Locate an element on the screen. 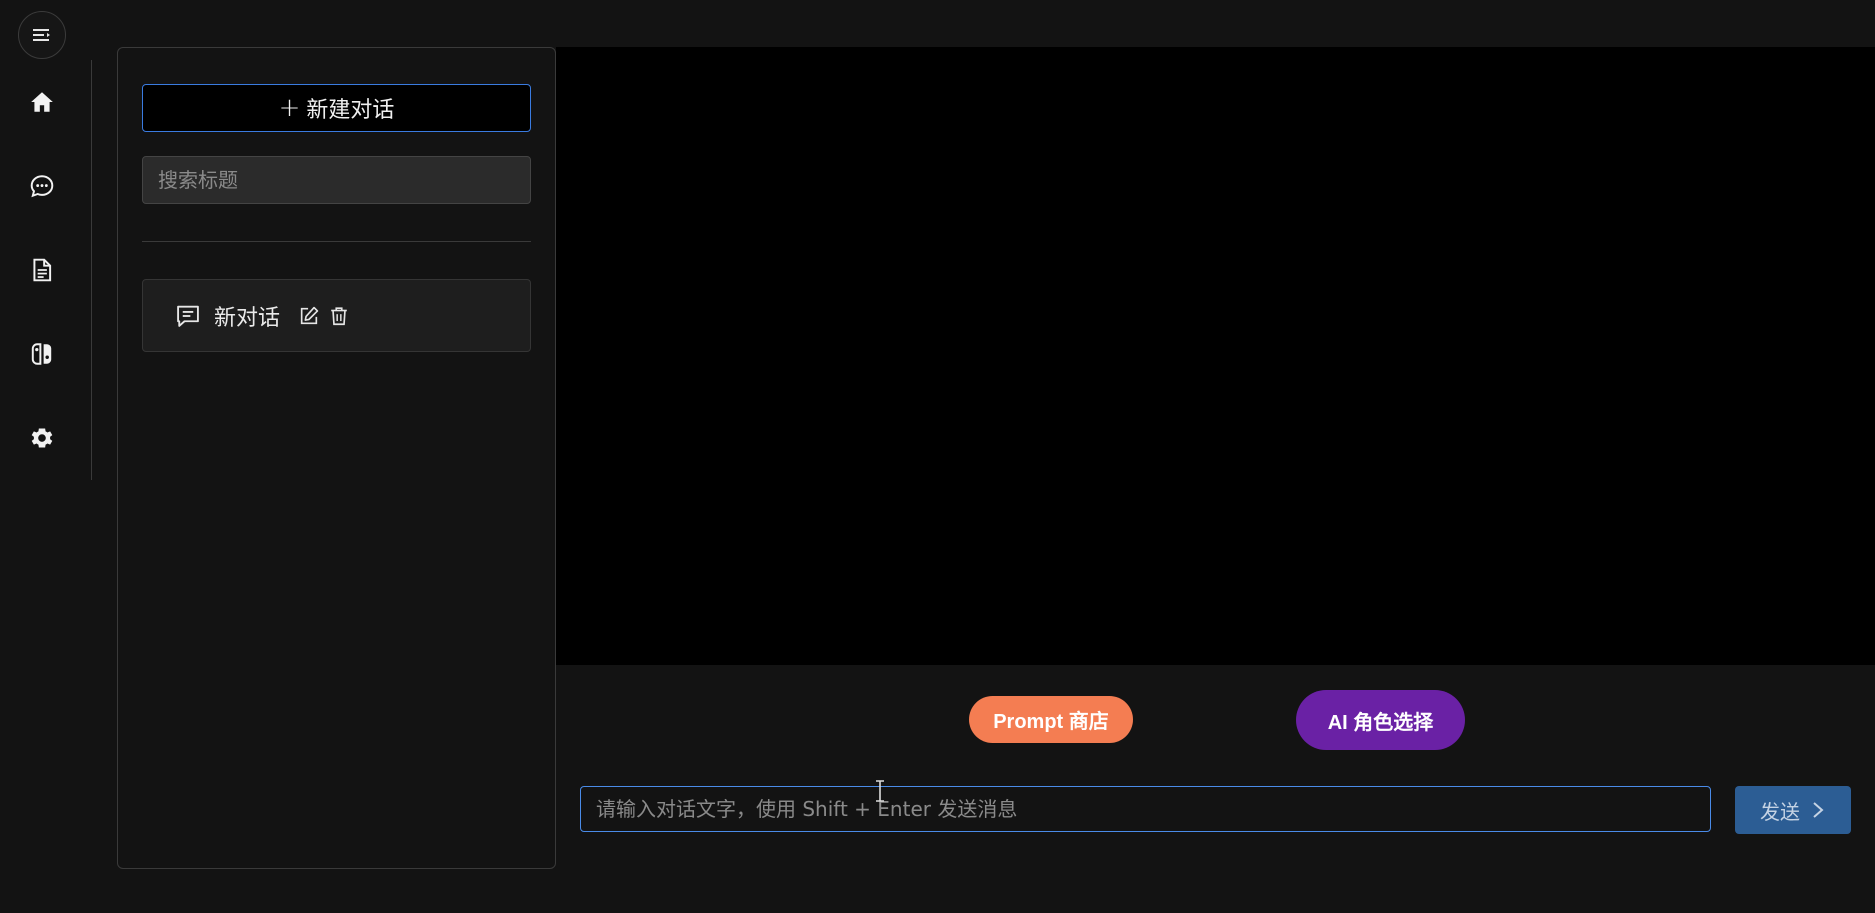 The height and width of the screenshot is (913, 1875). send-button: 发送 is located at coordinates (1793, 810).